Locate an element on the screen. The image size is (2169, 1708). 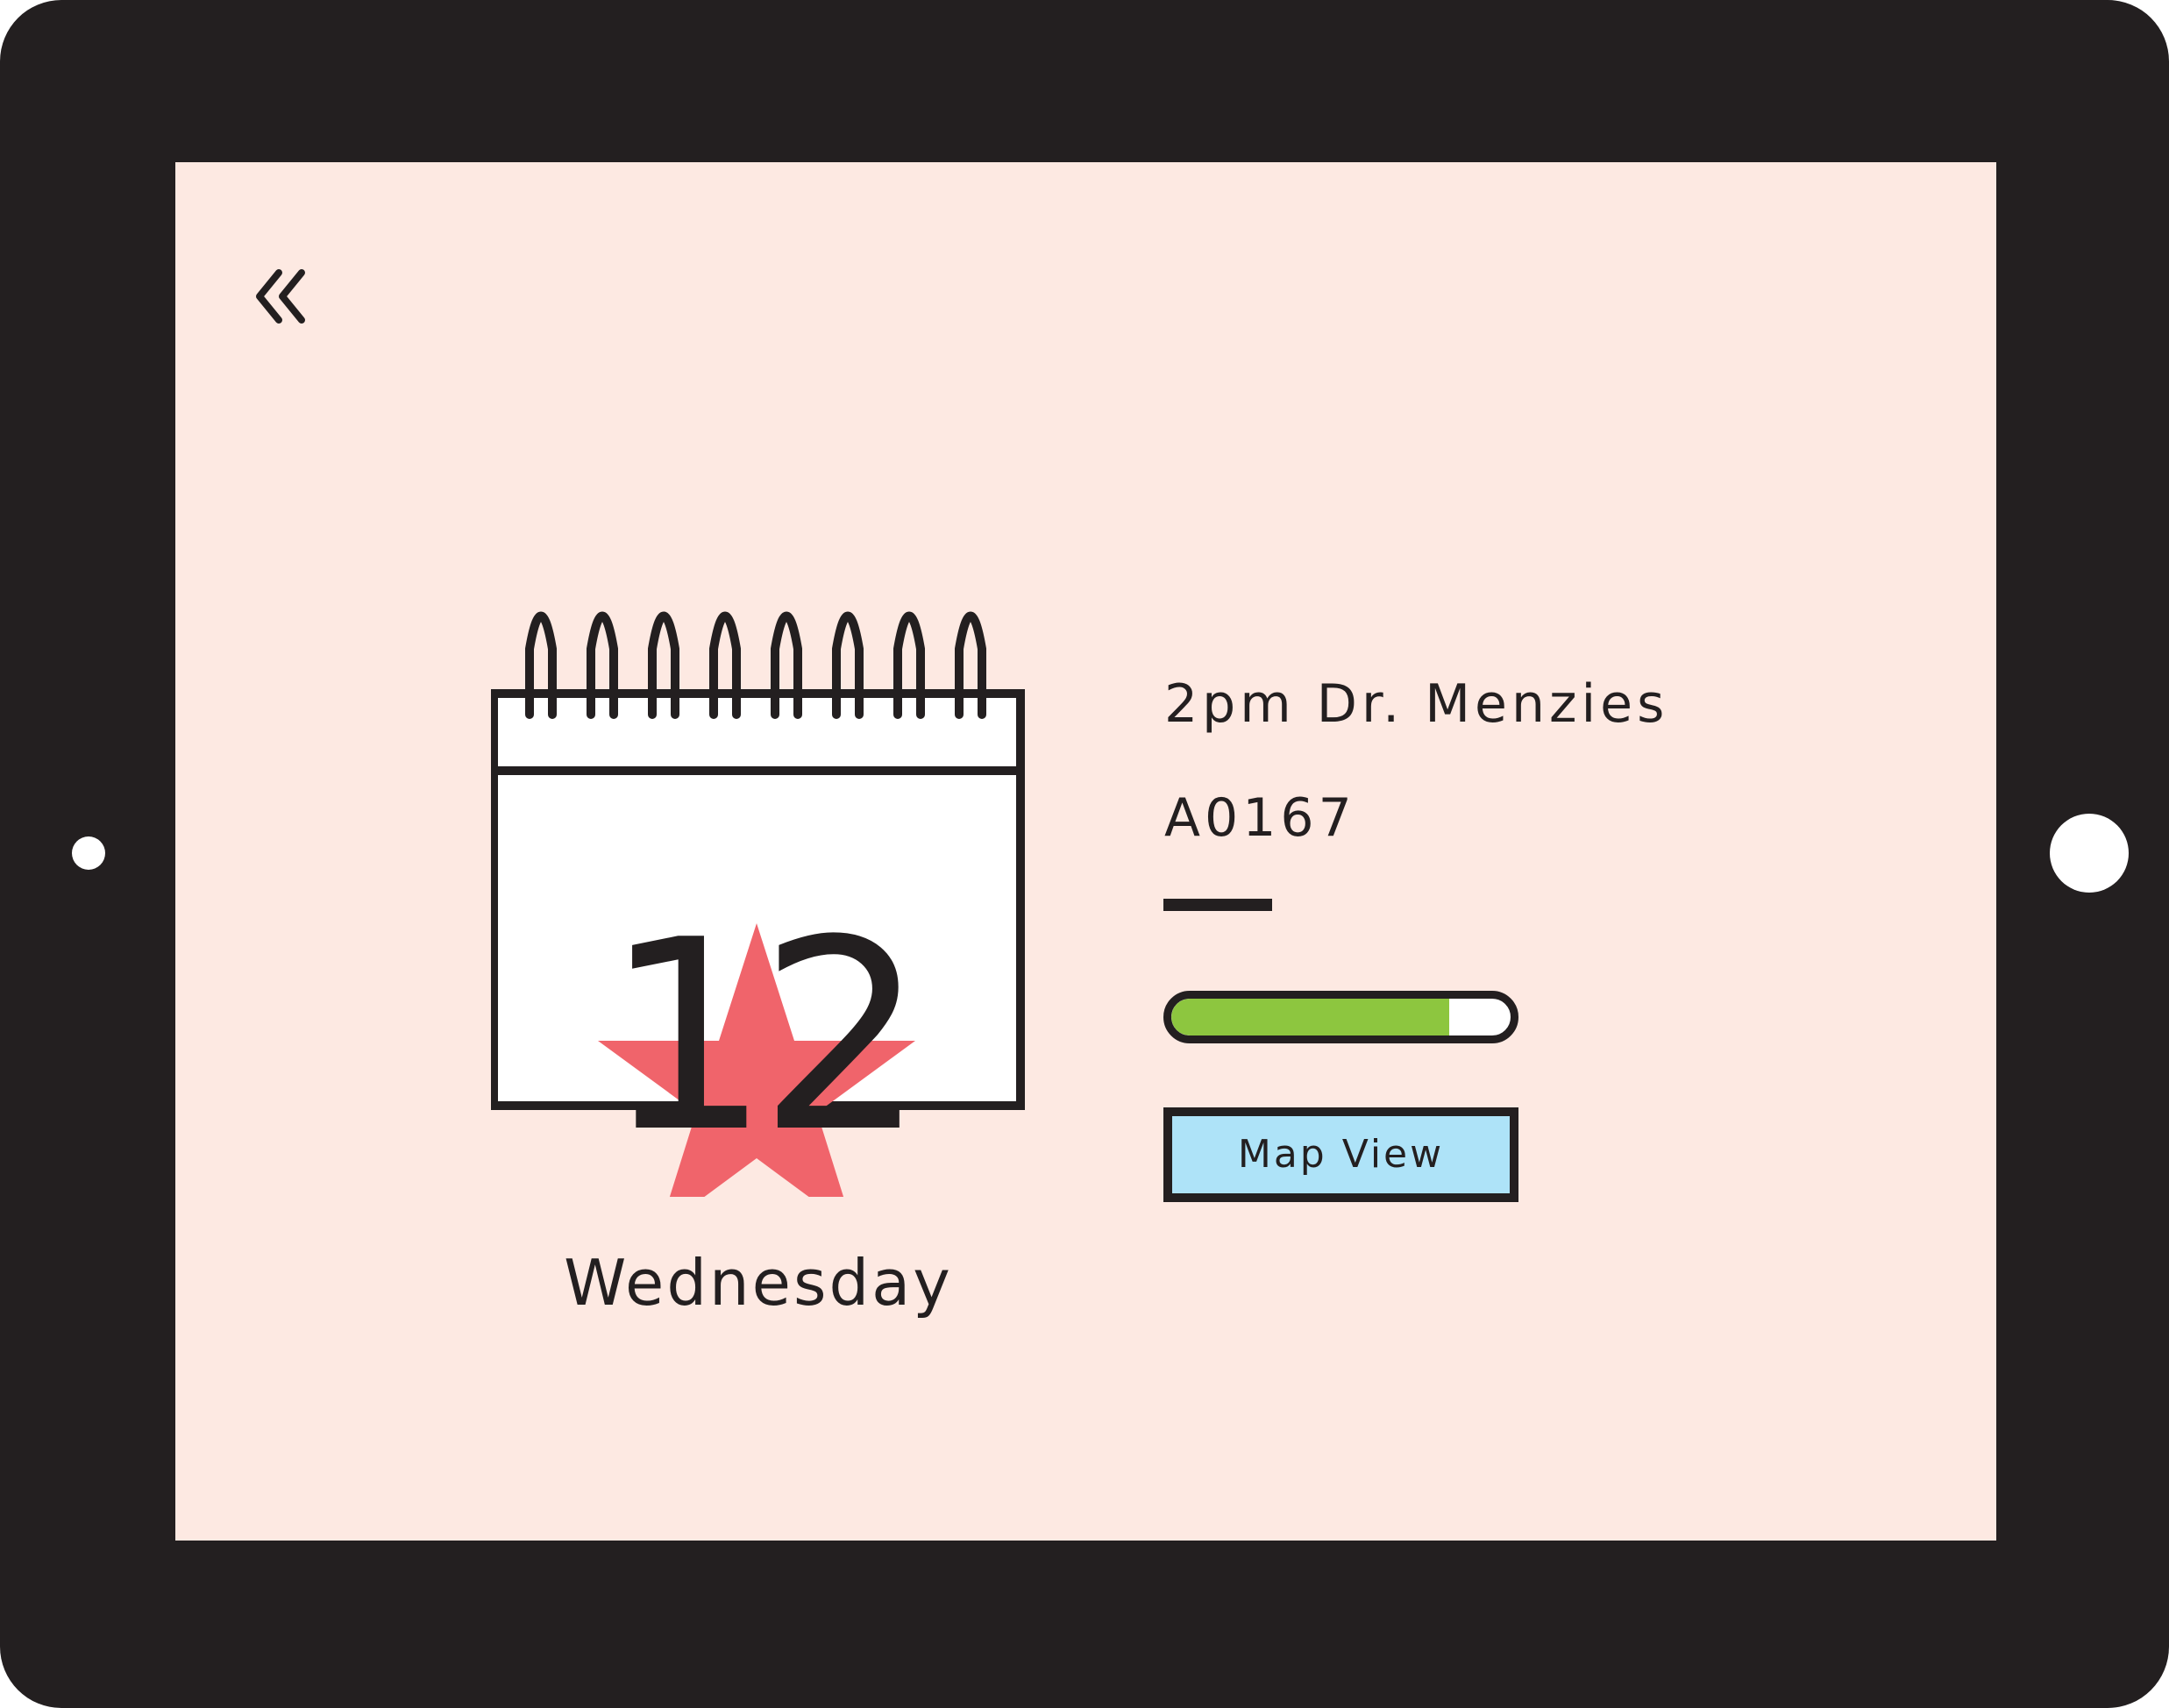
map-view-button: Map View is located at coordinates (1340, 1154).